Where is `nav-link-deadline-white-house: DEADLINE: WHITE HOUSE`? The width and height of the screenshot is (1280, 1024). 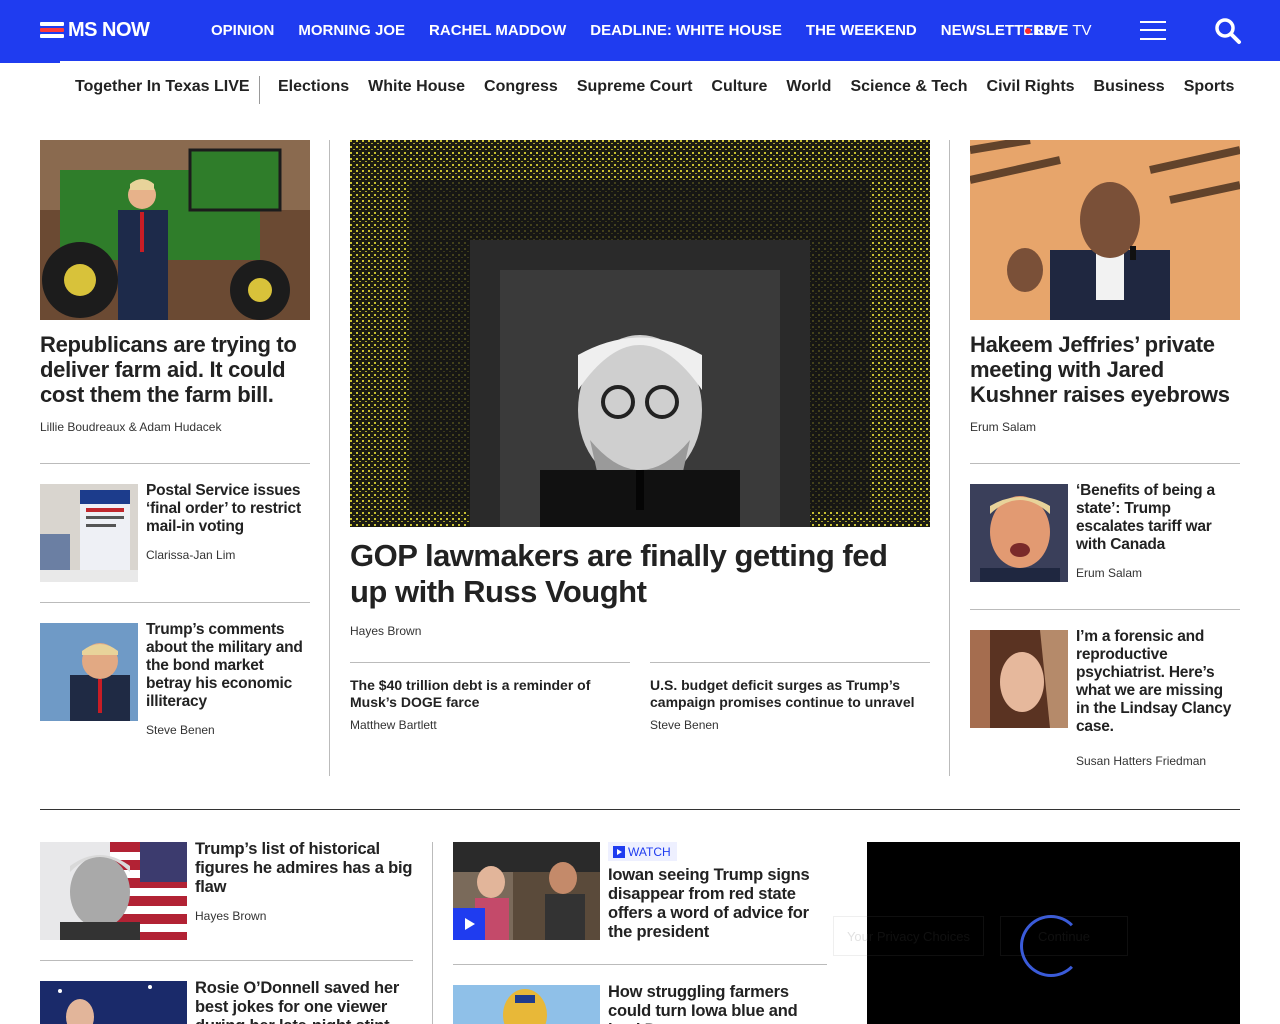 nav-link-deadline-white-house: DEADLINE: WHITE HOUSE is located at coordinates (686, 30).